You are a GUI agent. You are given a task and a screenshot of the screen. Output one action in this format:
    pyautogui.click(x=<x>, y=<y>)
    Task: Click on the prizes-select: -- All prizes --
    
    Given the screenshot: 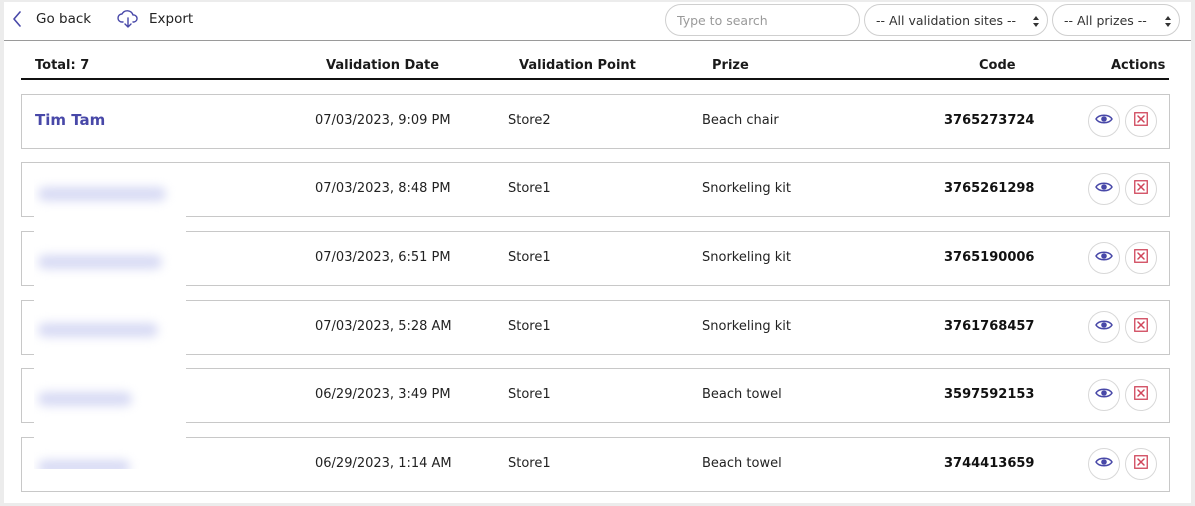 What is the action you would take?
    pyautogui.click(x=1116, y=20)
    